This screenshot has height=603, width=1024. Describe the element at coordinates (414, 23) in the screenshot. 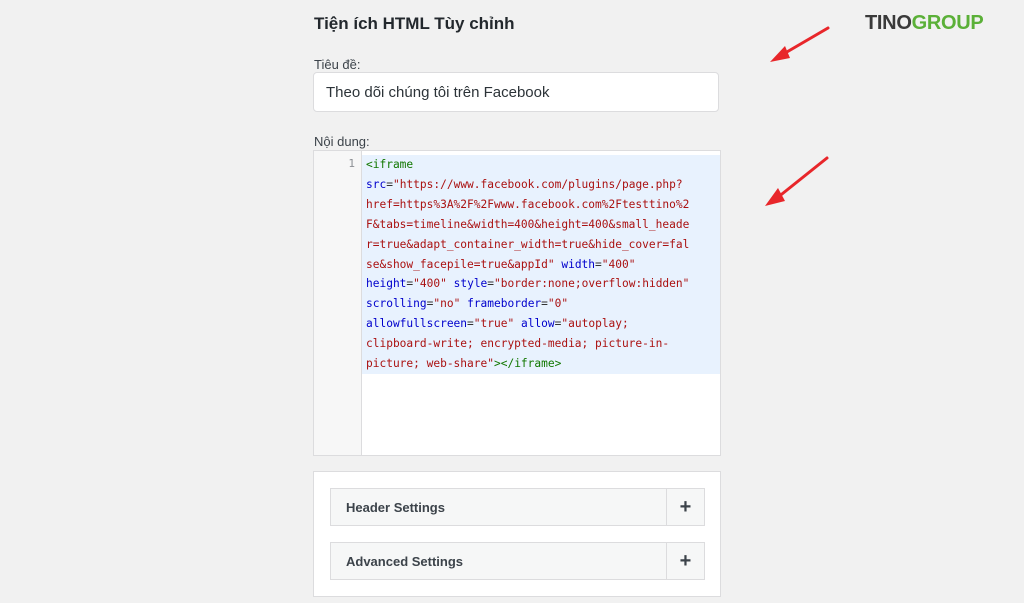

I see `widget-title: Tiện ích HTML Tùy chỉnh` at that location.